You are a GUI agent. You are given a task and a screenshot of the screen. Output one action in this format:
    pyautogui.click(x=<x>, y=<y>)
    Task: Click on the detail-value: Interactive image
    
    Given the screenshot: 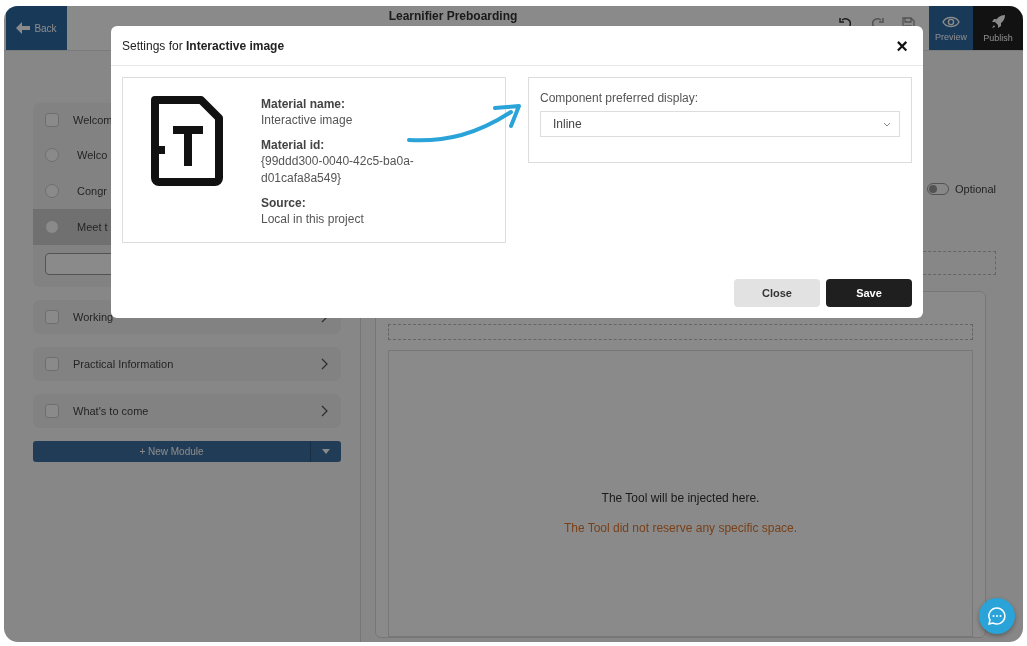 What is the action you would take?
    pyautogui.click(x=307, y=120)
    